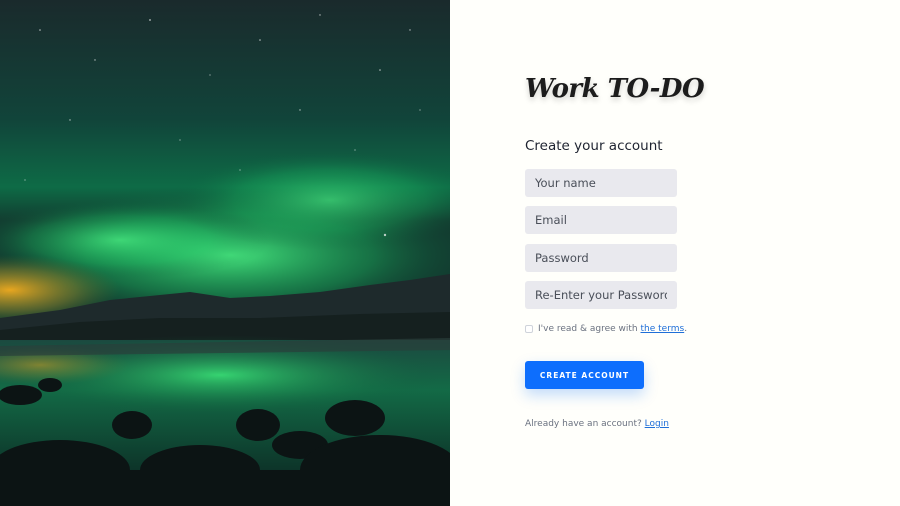 The image size is (900, 506). I want to click on form-title: Create your account, so click(594, 146).